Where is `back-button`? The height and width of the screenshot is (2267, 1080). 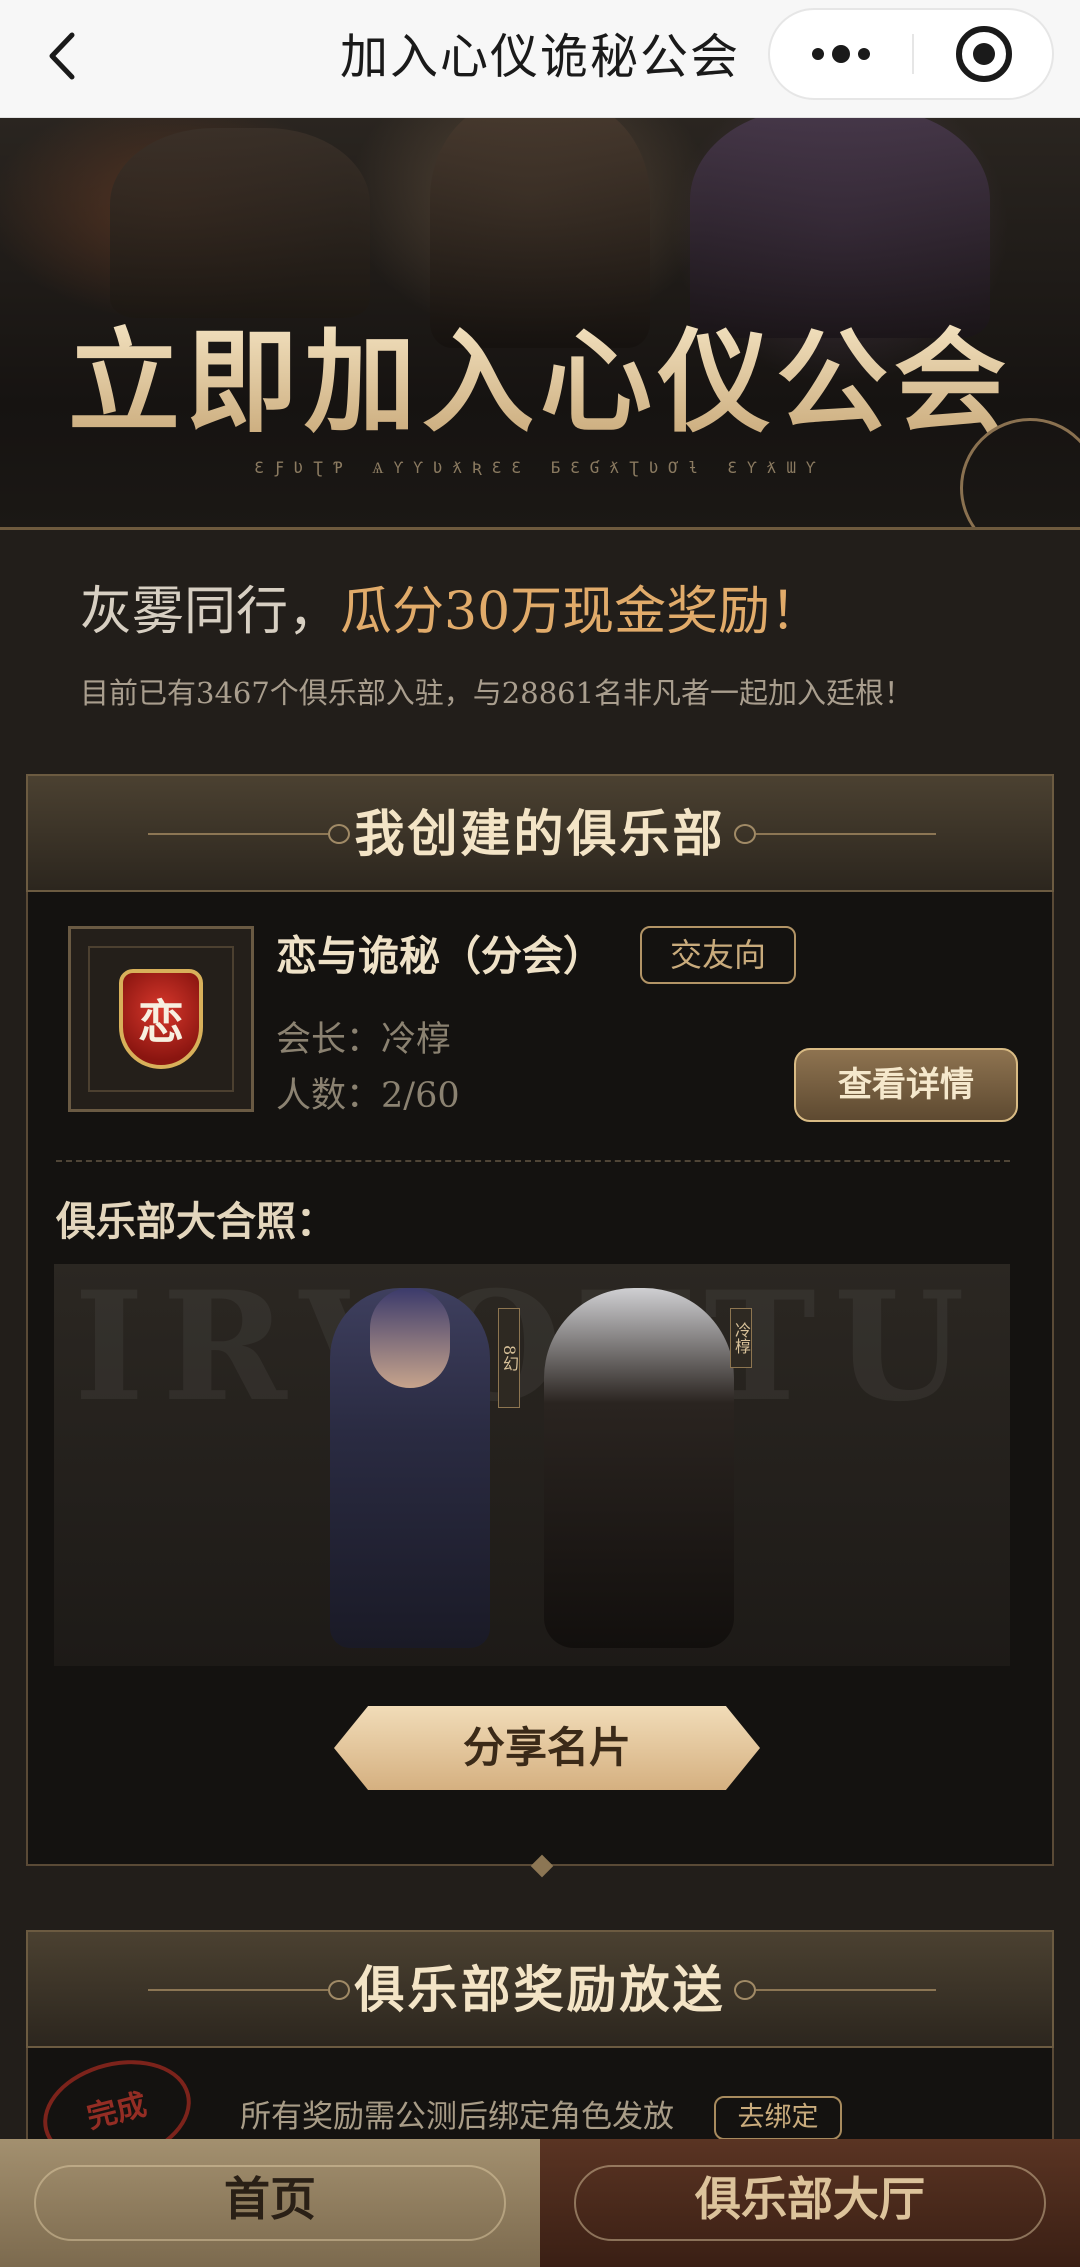
back-button is located at coordinates (61, 56).